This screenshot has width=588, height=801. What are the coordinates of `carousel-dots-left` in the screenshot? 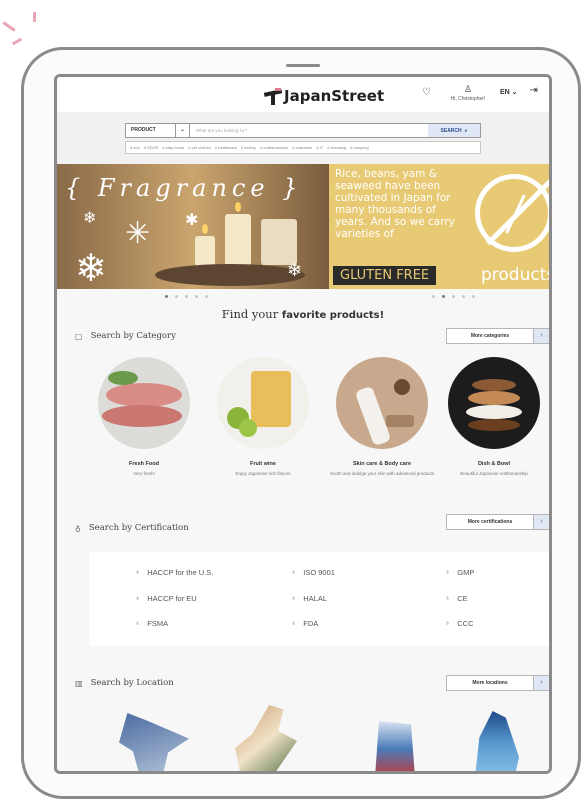 It's located at (186, 296).